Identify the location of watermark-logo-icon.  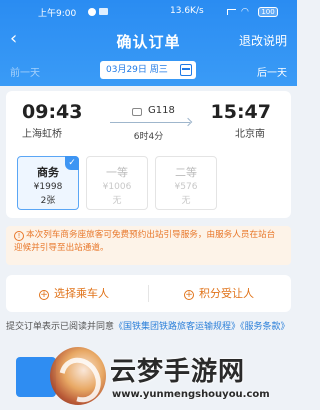
(78, 376).